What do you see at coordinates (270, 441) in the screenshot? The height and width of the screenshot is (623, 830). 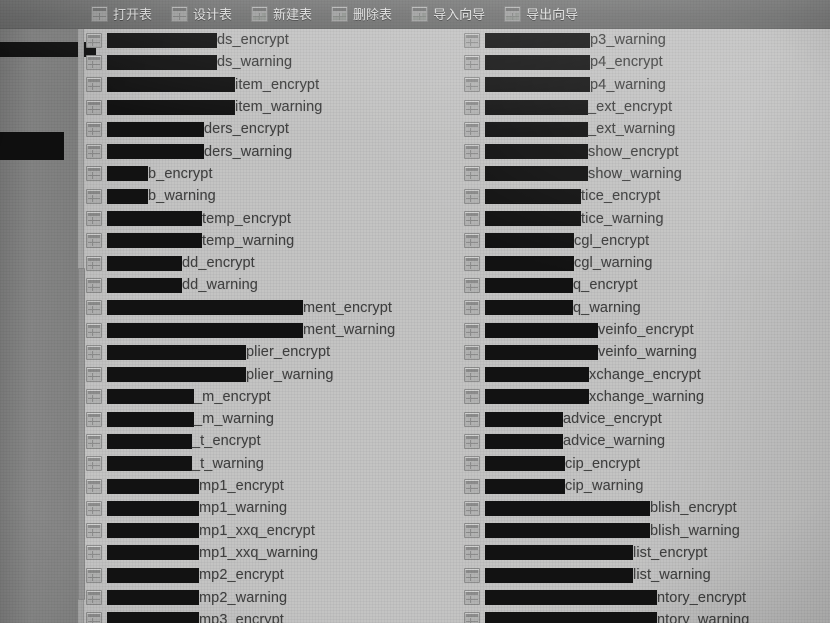 I see `table-list-item: _t_encrypt` at bounding box center [270, 441].